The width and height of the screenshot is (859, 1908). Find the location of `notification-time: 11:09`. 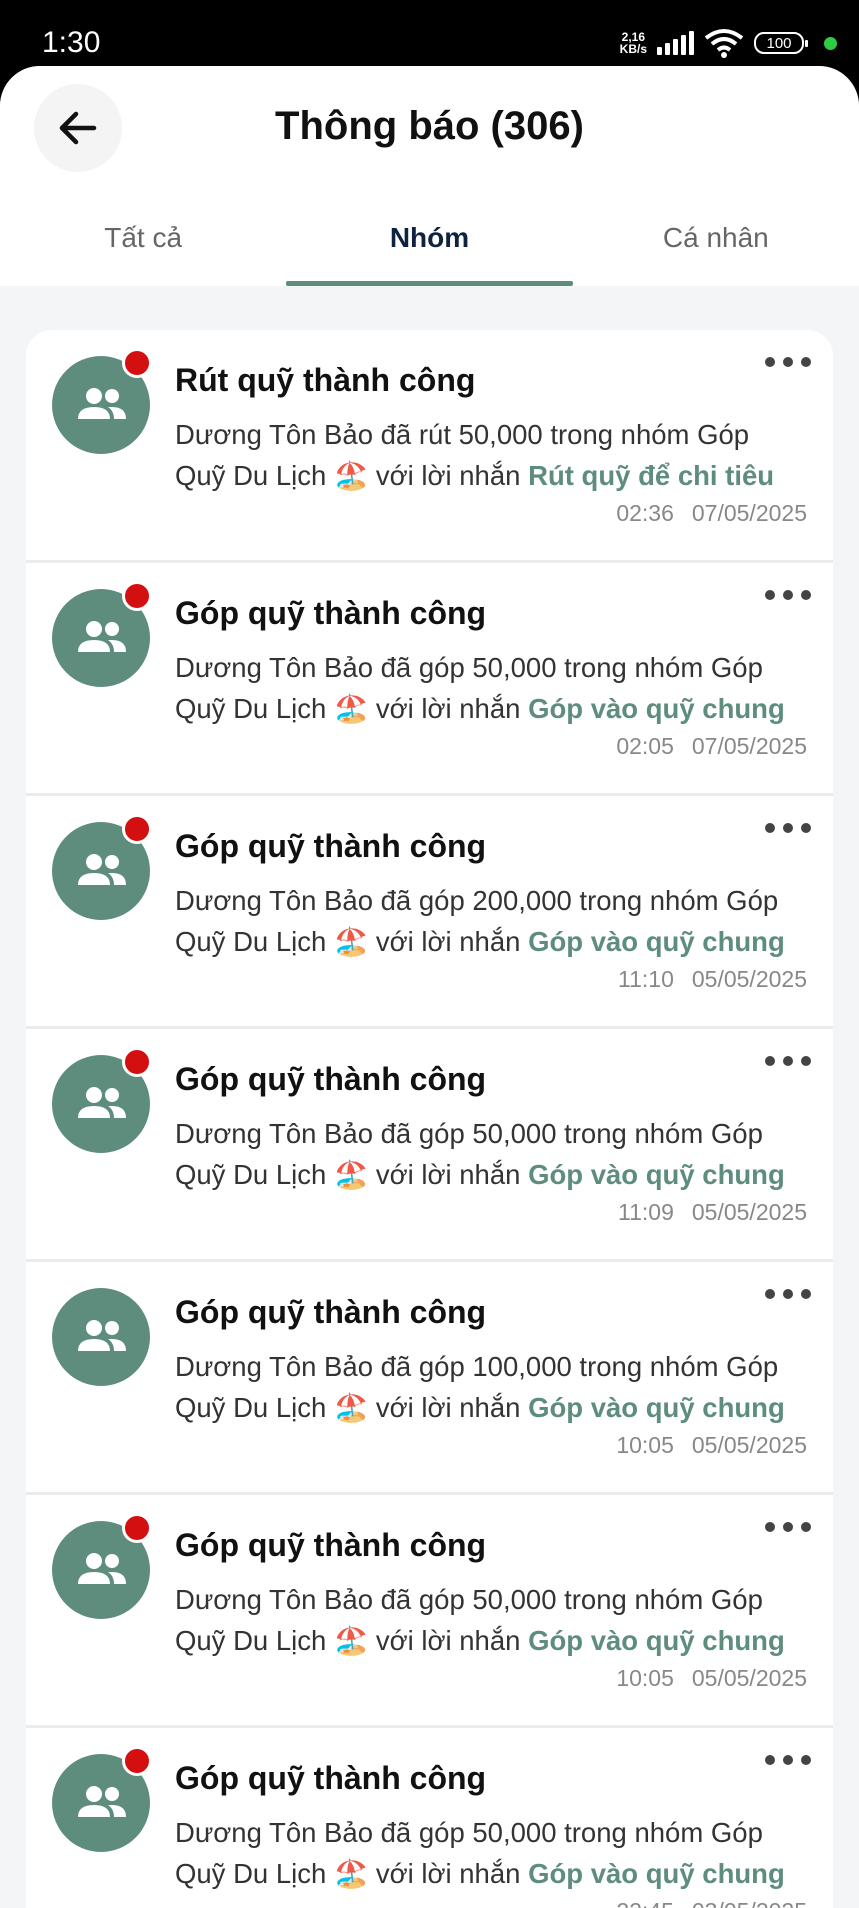

notification-time: 11:09 is located at coordinates (646, 1212).